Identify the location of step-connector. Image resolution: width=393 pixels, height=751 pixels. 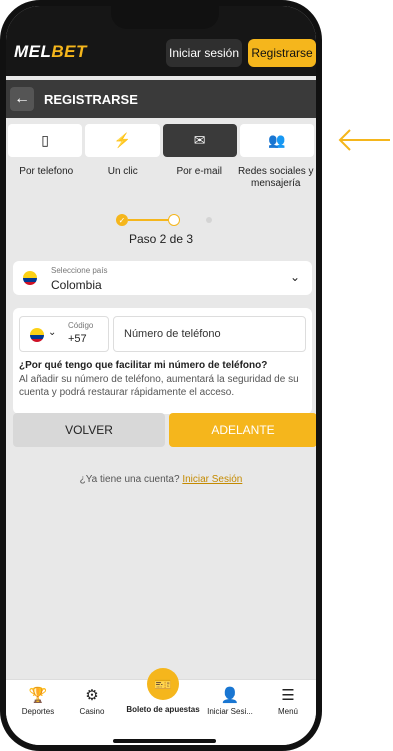
(148, 220).